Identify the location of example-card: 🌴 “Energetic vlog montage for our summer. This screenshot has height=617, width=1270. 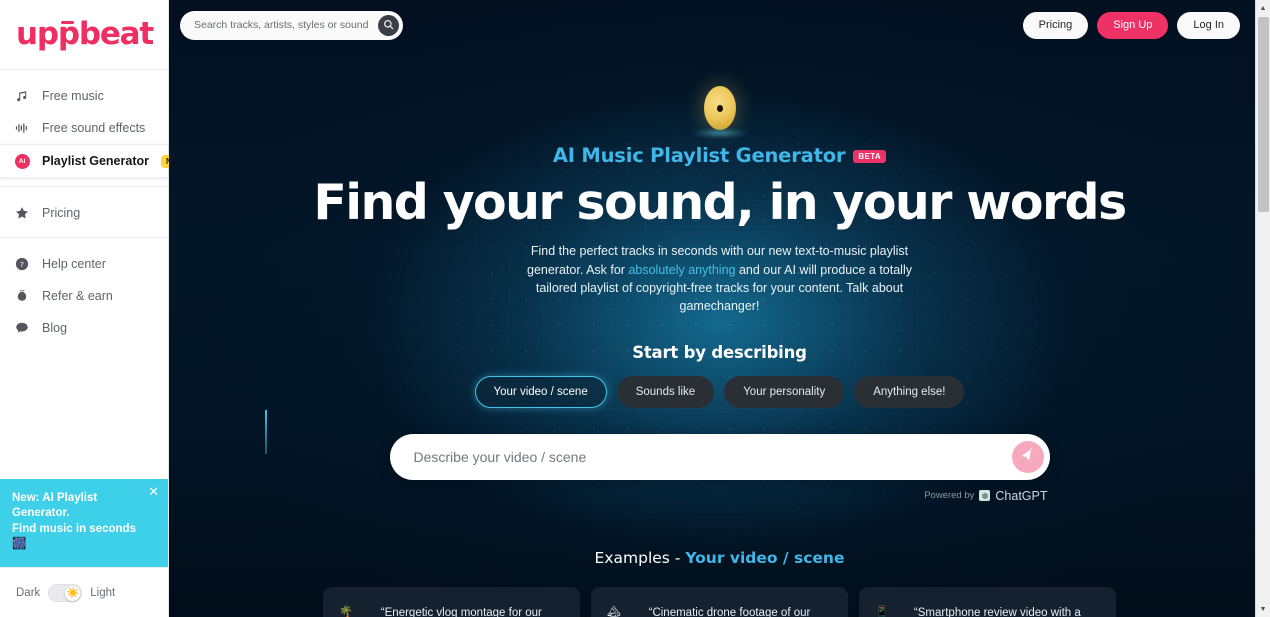
(451, 601).